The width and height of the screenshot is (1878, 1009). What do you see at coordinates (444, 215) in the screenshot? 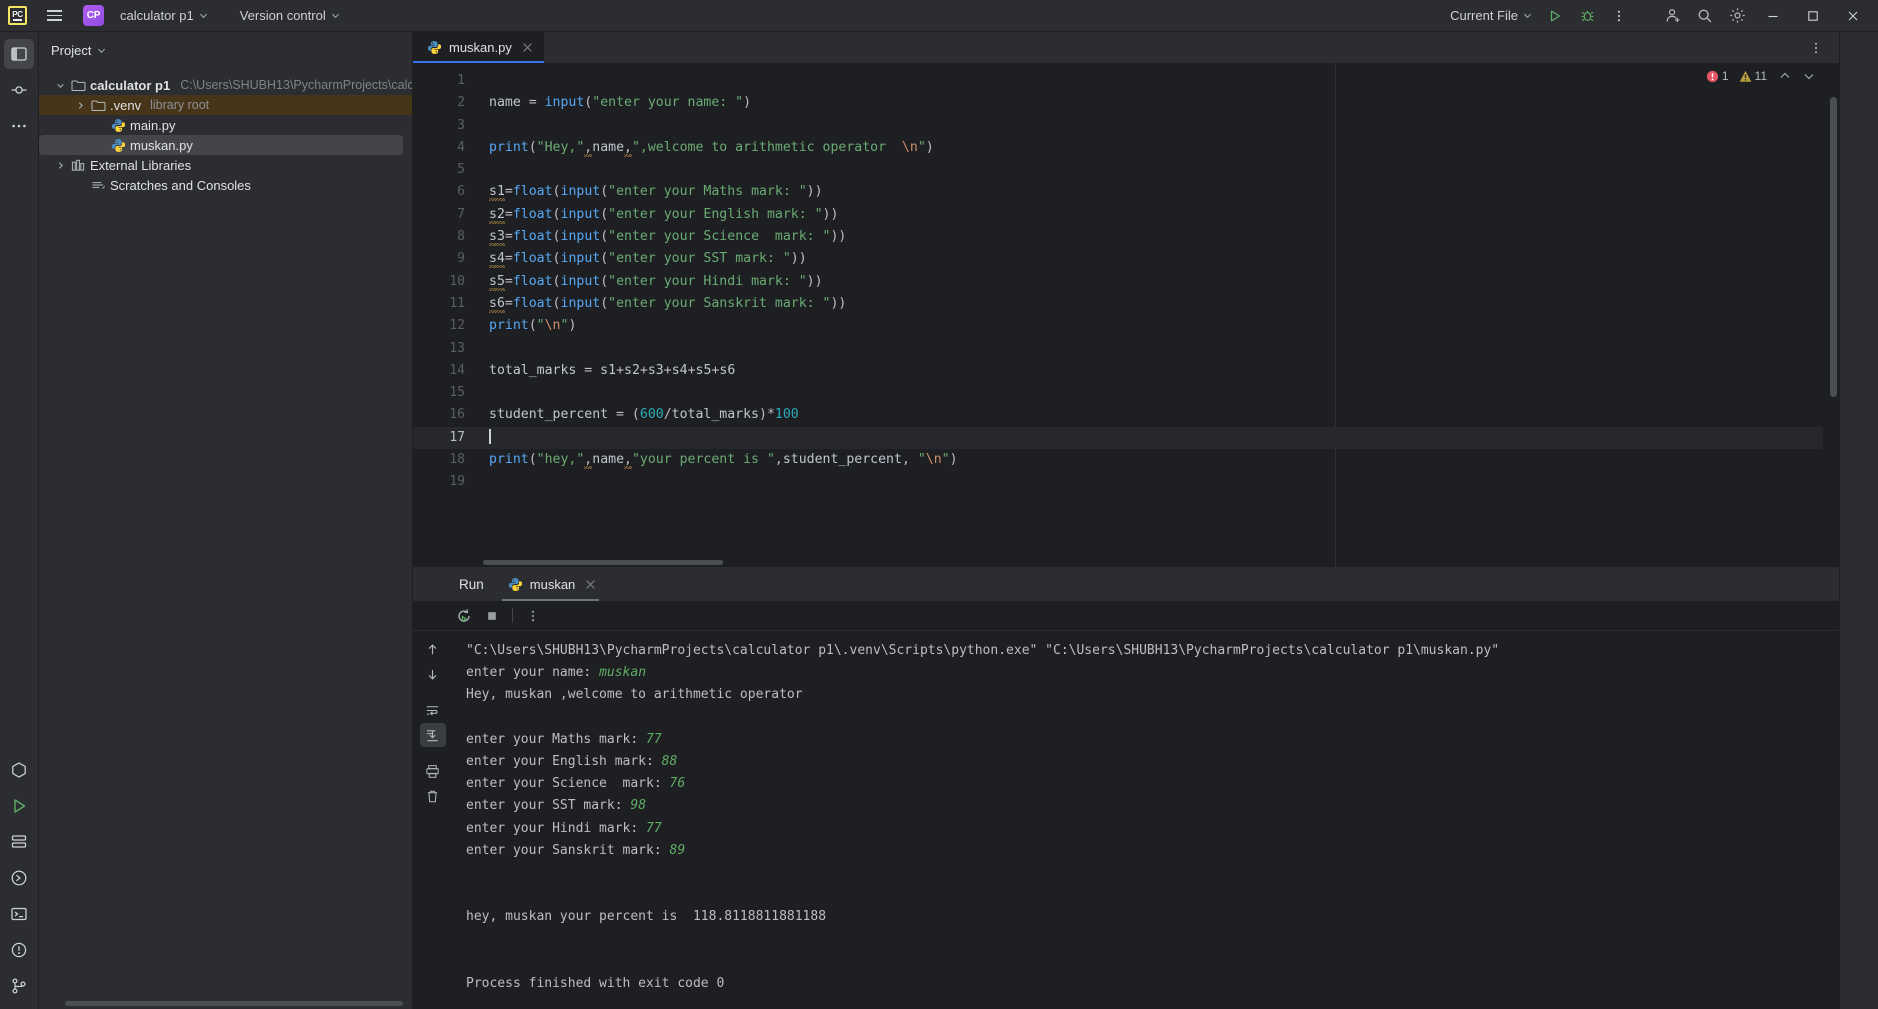
I see `line-number: 7` at bounding box center [444, 215].